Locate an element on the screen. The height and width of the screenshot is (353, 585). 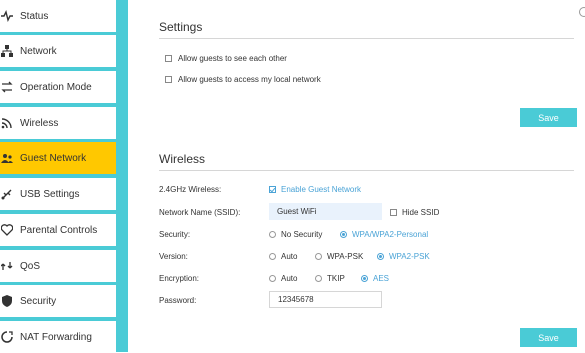
version-radio-wpa-psk: WPA-PSK is located at coordinates (339, 256).